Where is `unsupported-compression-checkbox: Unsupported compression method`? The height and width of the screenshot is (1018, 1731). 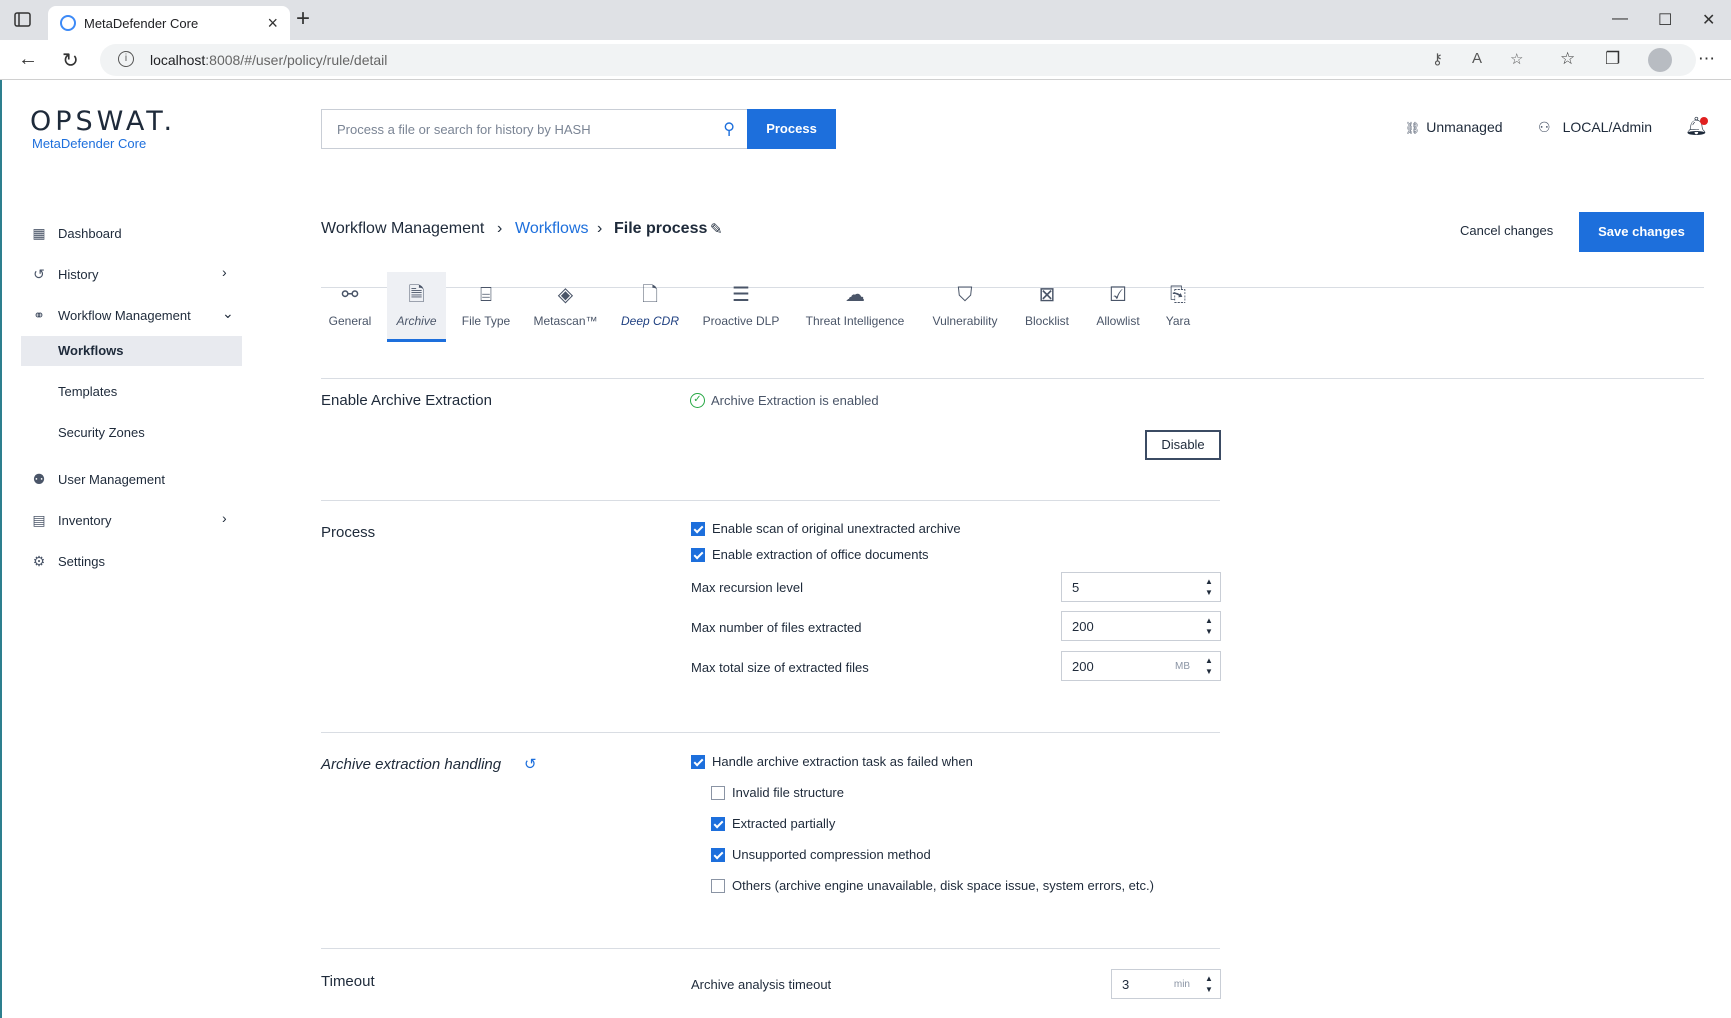 unsupported-compression-checkbox: Unsupported compression method is located at coordinates (821, 854).